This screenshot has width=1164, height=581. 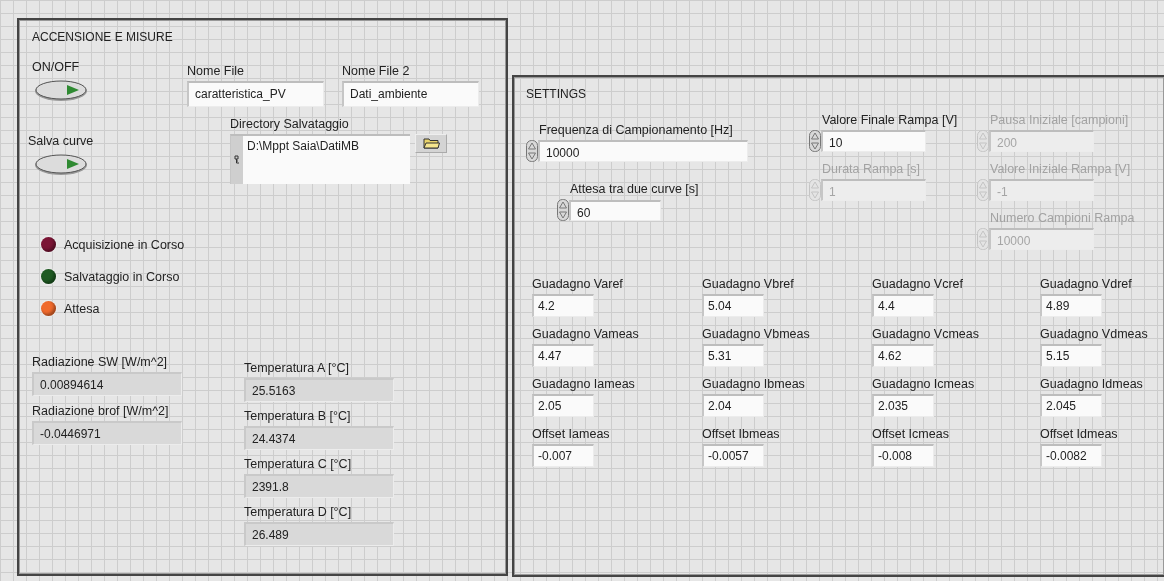 I want to click on numeric-field: 2.035, so click(x=903, y=405).